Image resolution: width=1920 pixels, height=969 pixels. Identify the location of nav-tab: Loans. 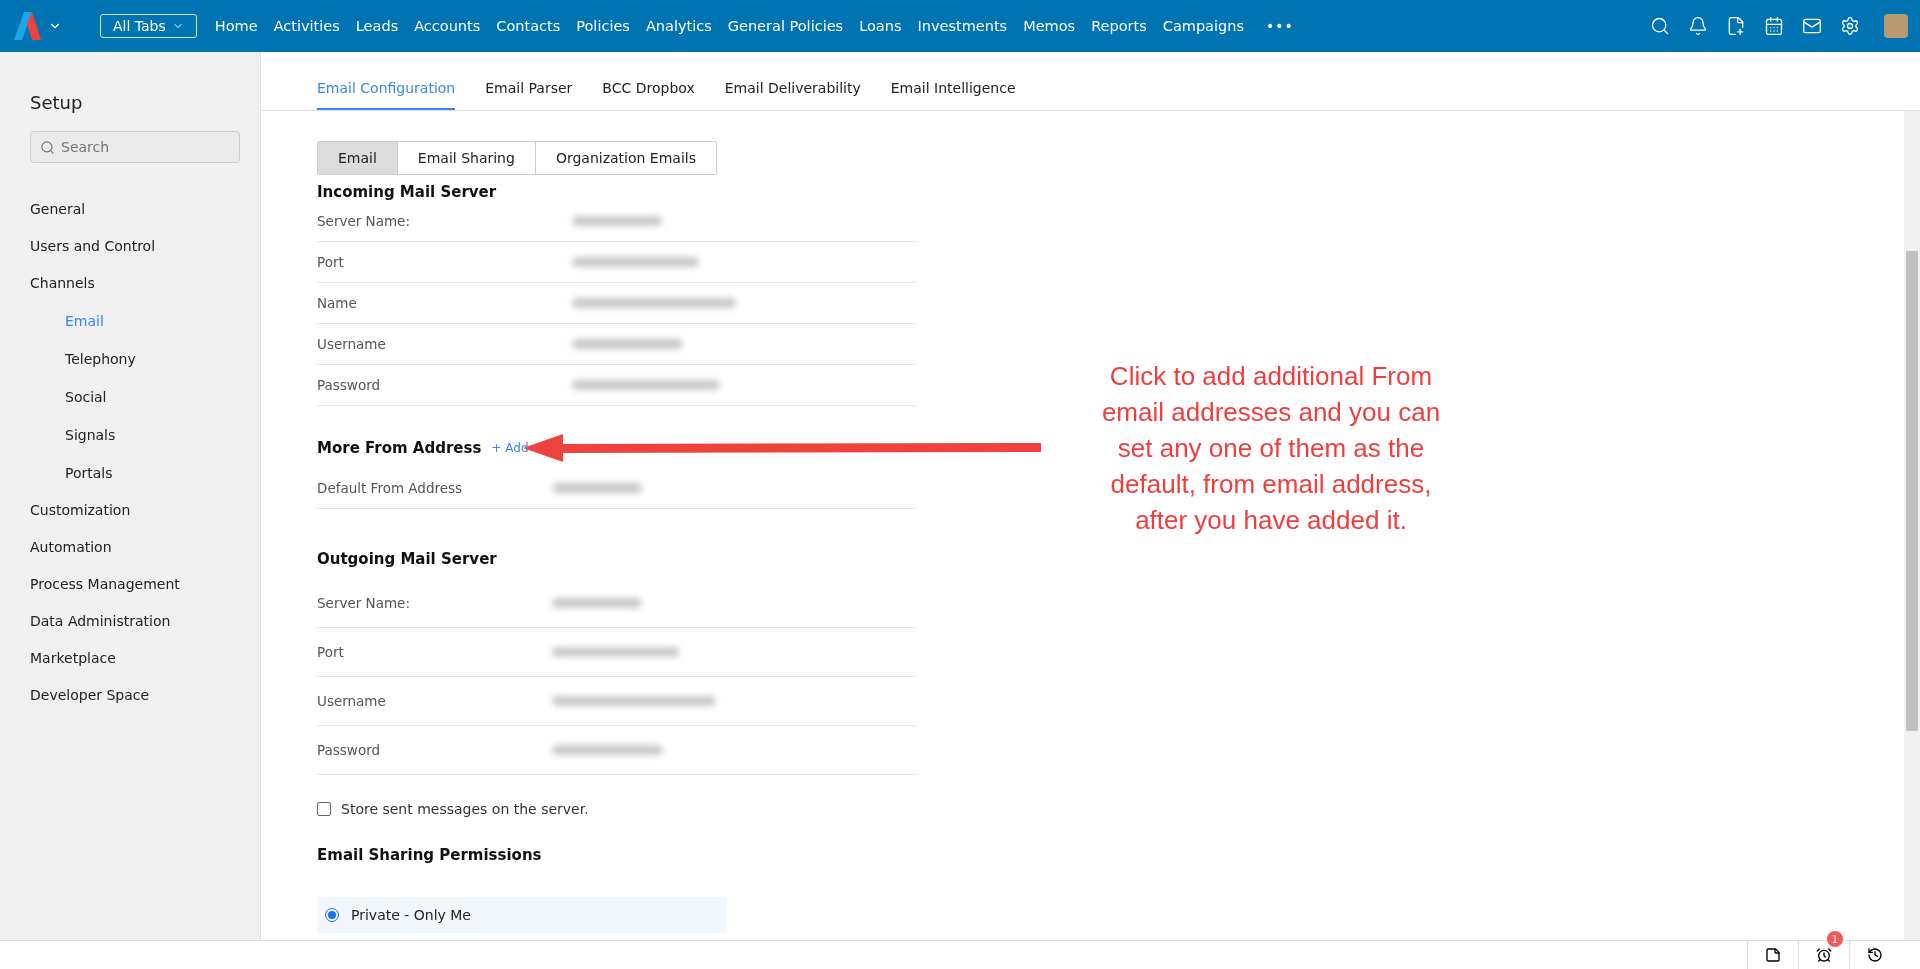
(880, 26).